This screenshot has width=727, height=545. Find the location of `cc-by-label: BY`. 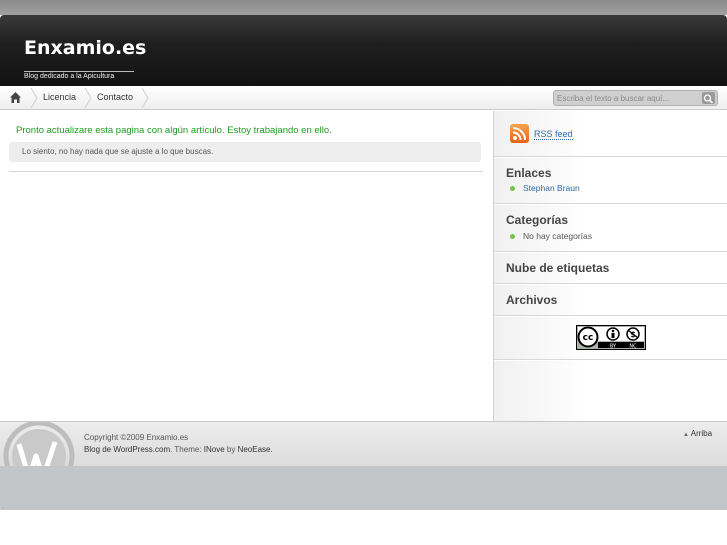

cc-by-label: BY is located at coordinates (613, 347).